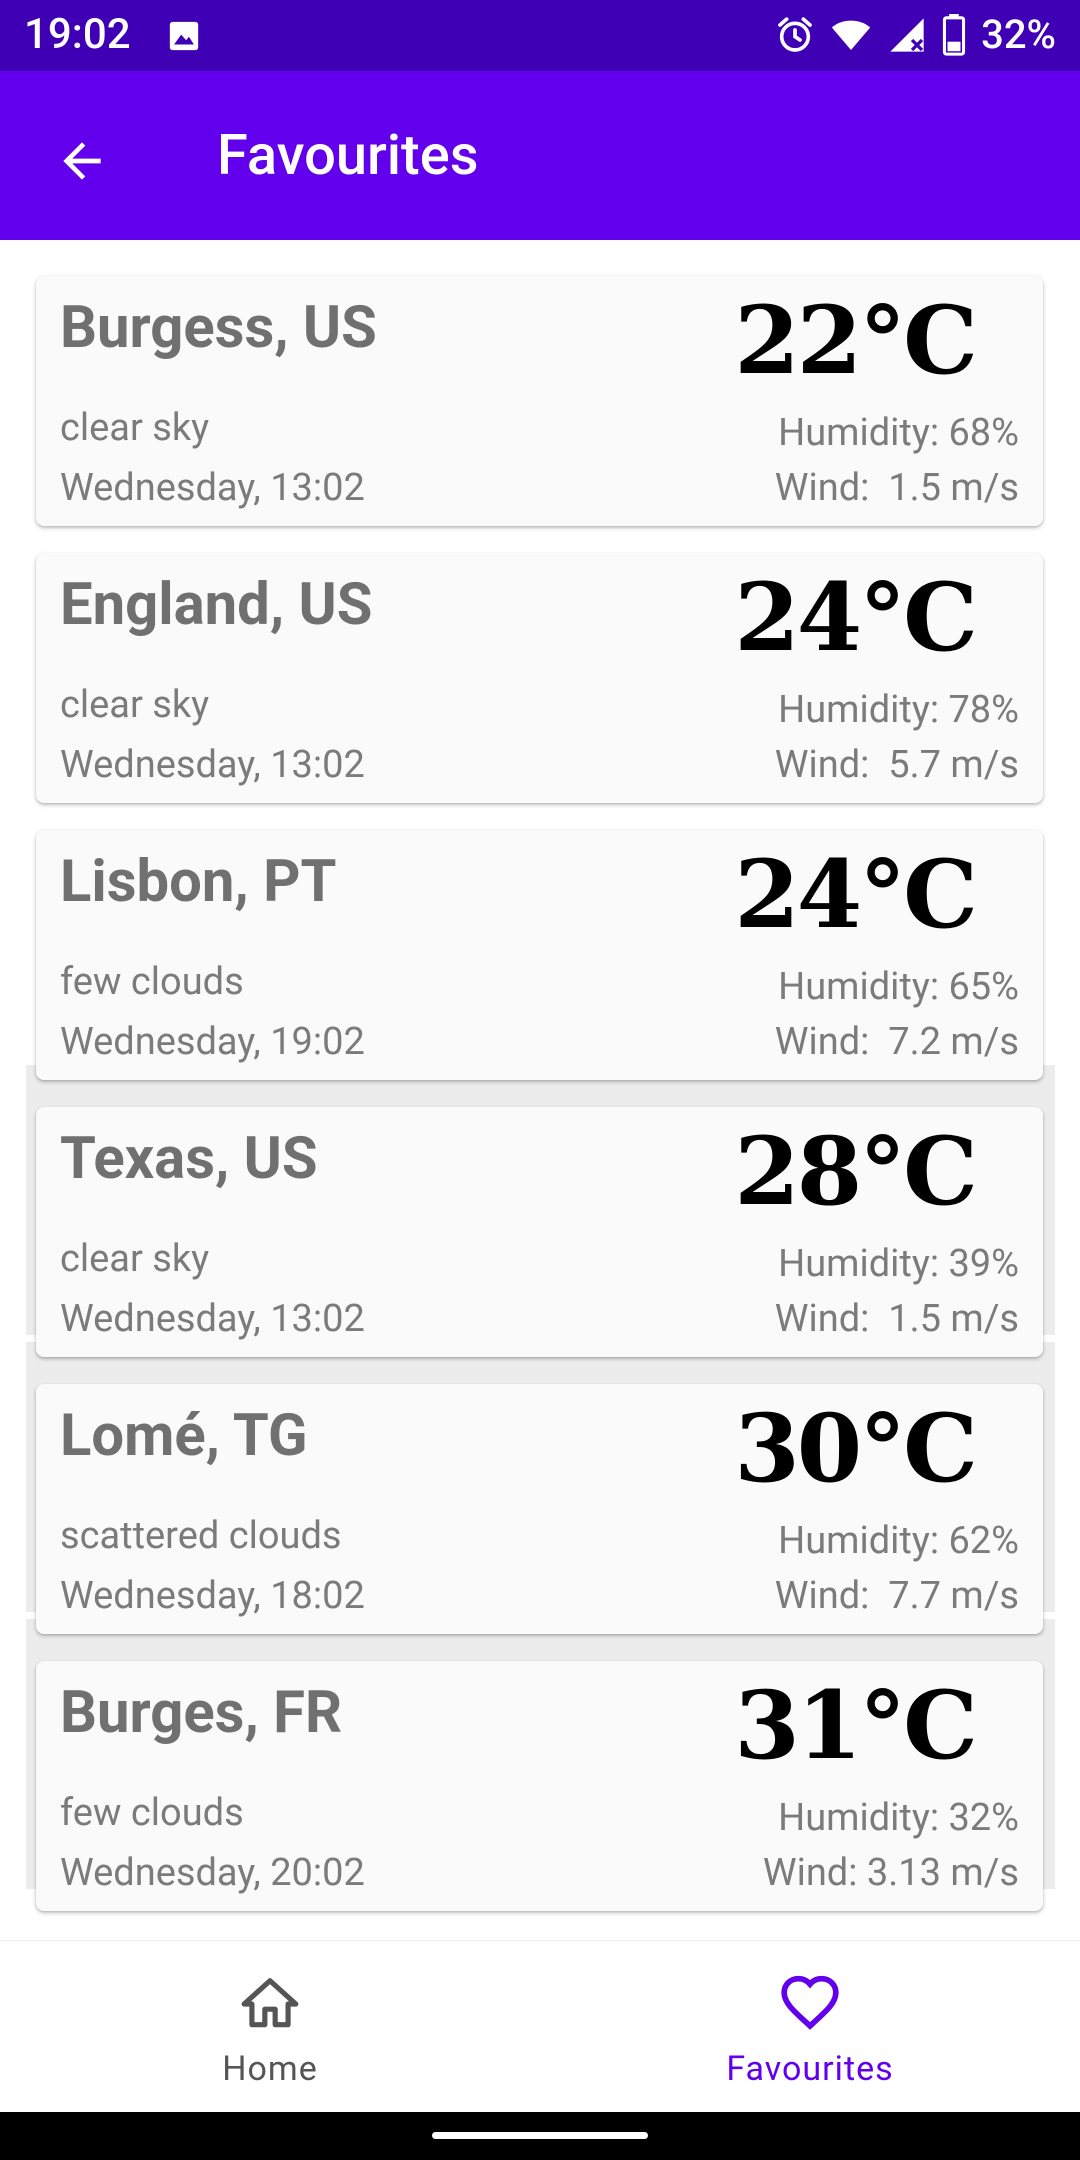 This screenshot has height=2160, width=1080. What do you see at coordinates (810, 2002) in the screenshot?
I see `heart-icon` at bounding box center [810, 2002].